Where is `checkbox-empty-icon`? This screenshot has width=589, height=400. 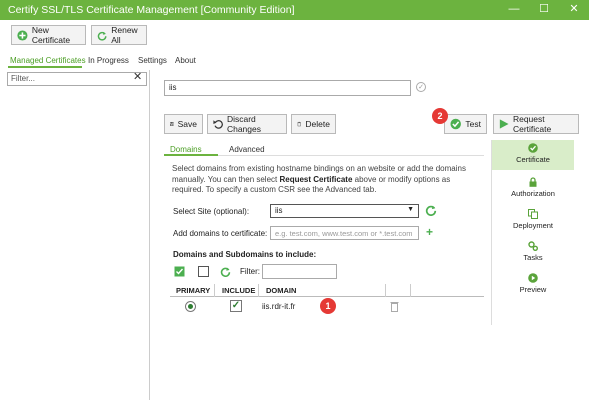
checkbox-empty-icon is located at coordinates (203, 271).